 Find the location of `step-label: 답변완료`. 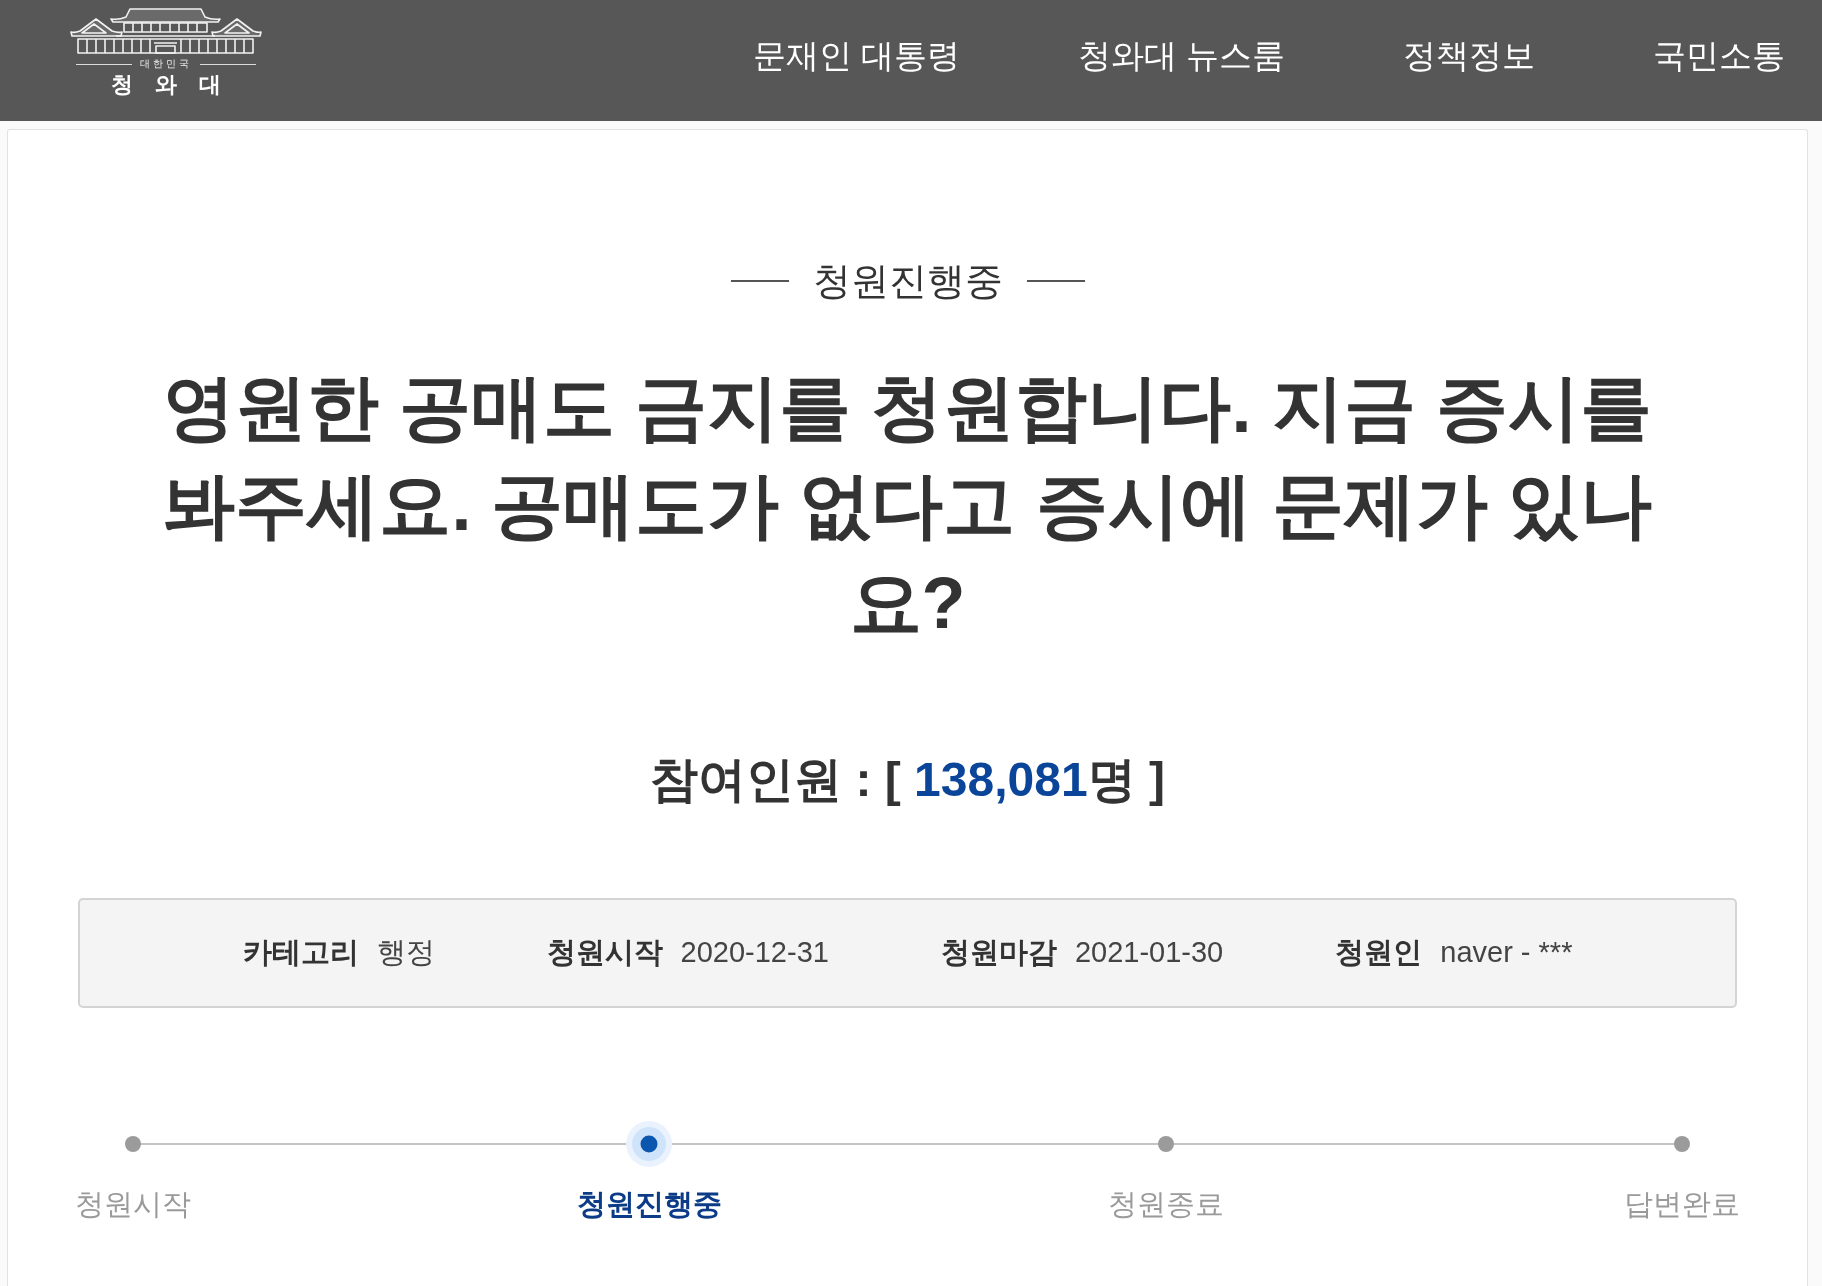

step-label: 답변완료 is located at coordinates (1682, 1204).